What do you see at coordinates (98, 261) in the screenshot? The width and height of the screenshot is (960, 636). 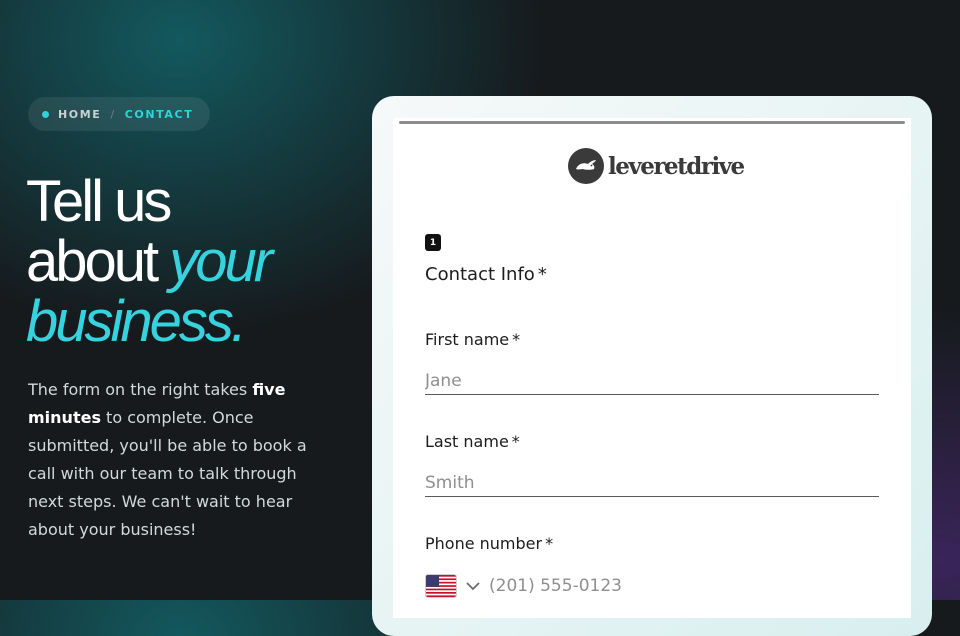 I see `title-line-2: about` at bounding box center [98, 261].